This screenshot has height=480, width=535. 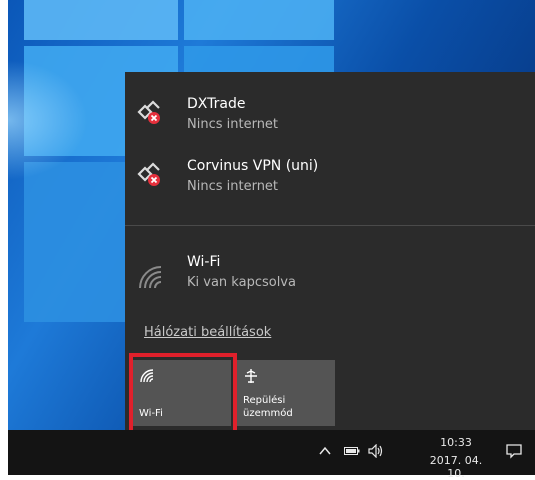 I want to click on network-name: Corvinus VPN (uni), so click(x=253, y=166).